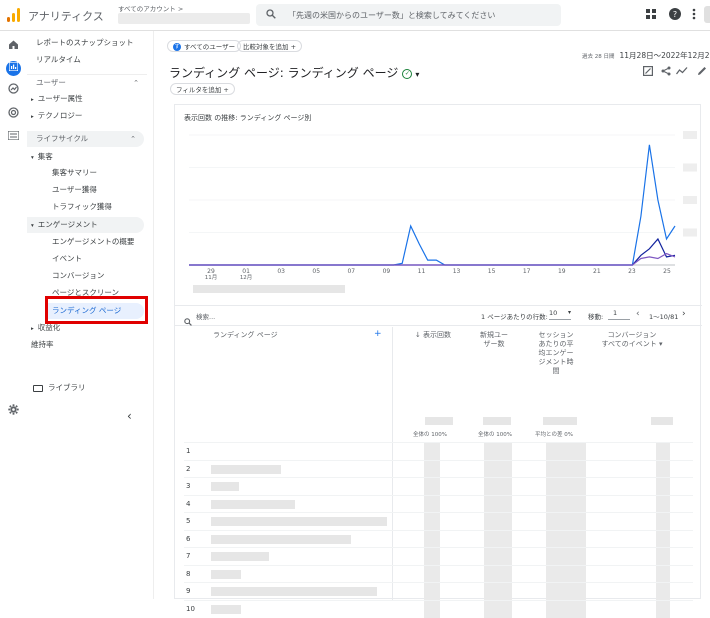  Describe the element at coordinates (494, 340) in the screenshot. I see `col-header-new-users: 新規ユーザー数` at that location.